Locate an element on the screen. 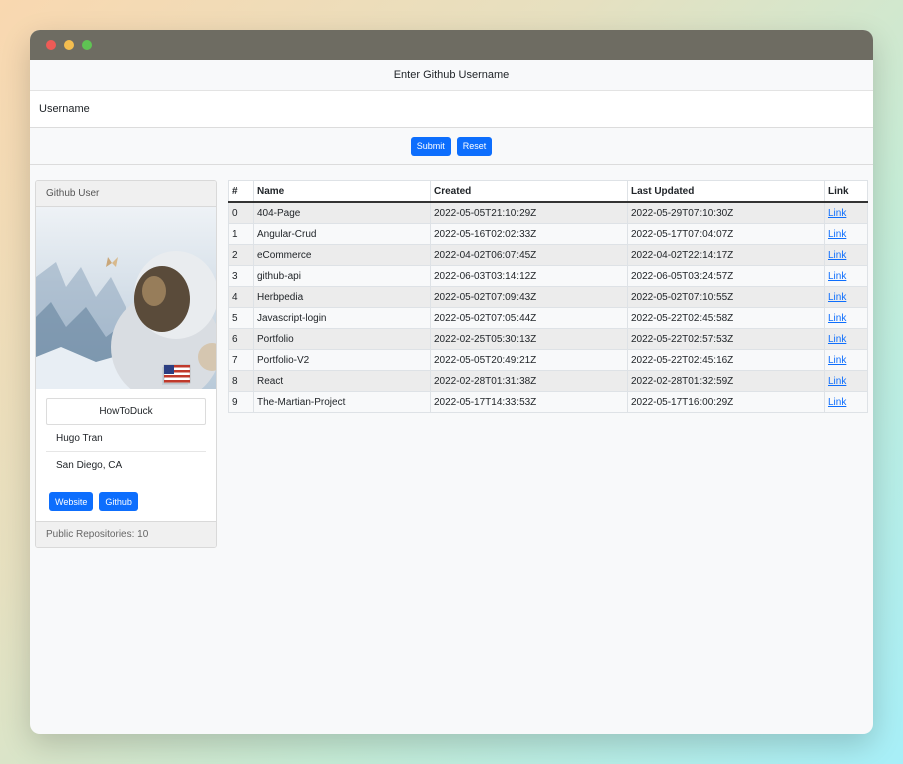 The width and height of the screenshot is (903, 764). submit-button: Submit is located at coordinates (430, 146).